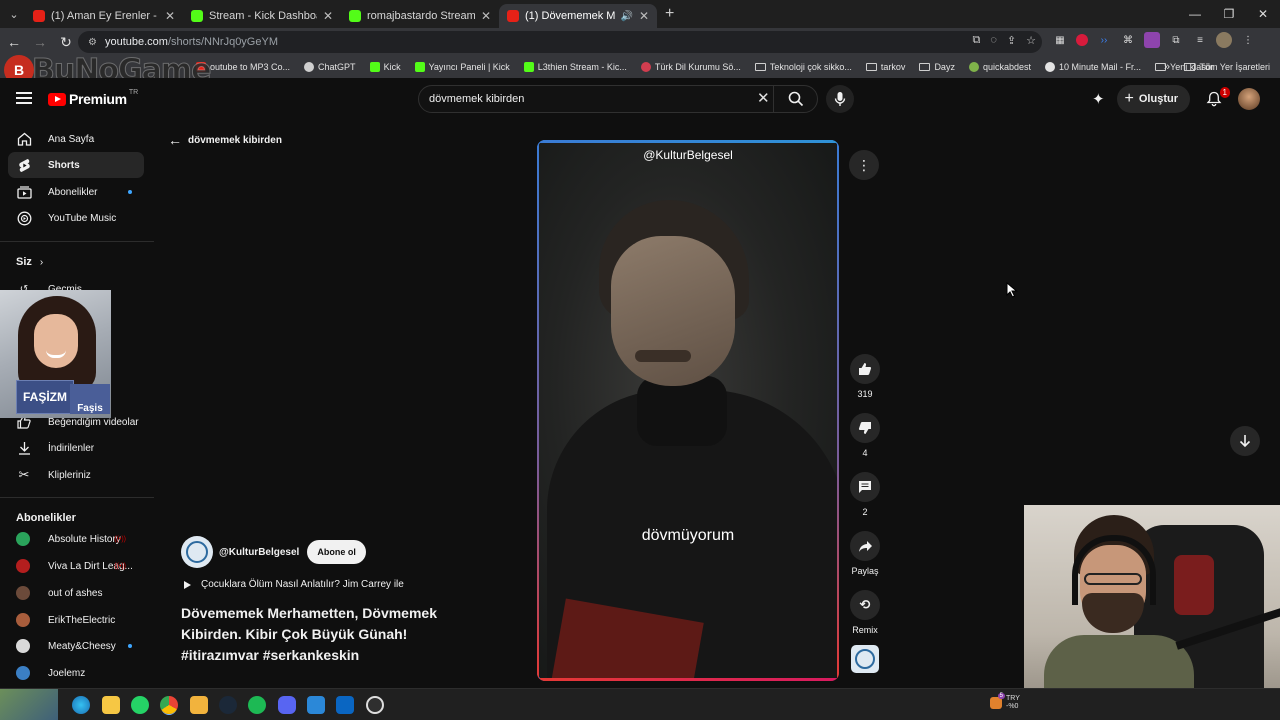 The width and height of the screenshot is (1280, 720). What do you see at coordinates (1152, 40) in the screenshot?
I see `extension-purple-icon` at bounding box center [1152, 40].